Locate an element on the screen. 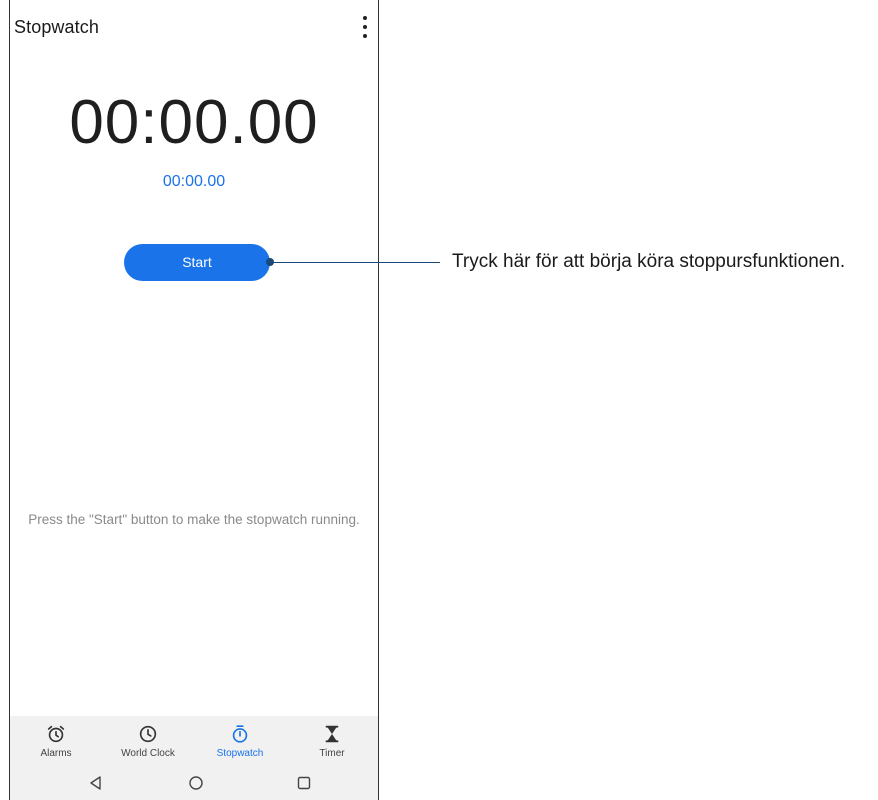 The image size is (878, 800). recents-square-icon is located at coordinates (304, 783).